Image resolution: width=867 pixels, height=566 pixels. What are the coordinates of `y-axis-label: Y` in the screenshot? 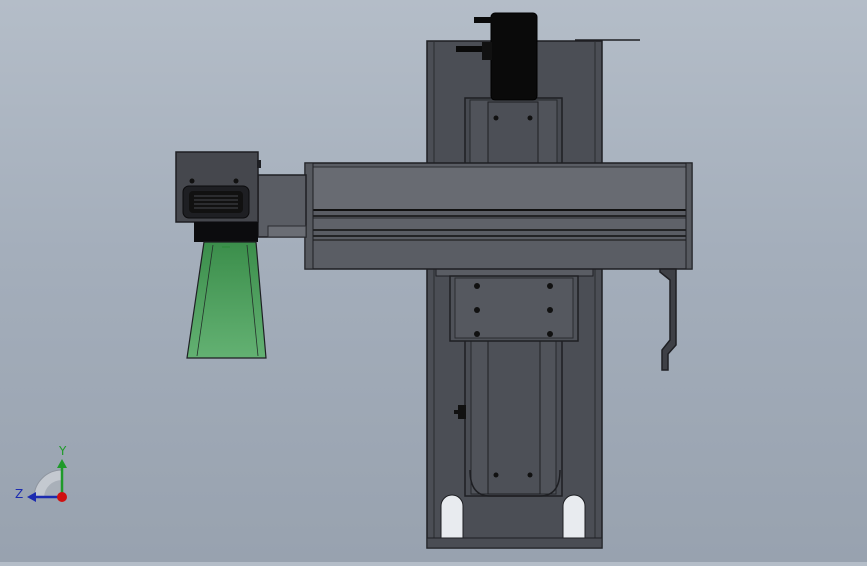 It's located at (62, 451).